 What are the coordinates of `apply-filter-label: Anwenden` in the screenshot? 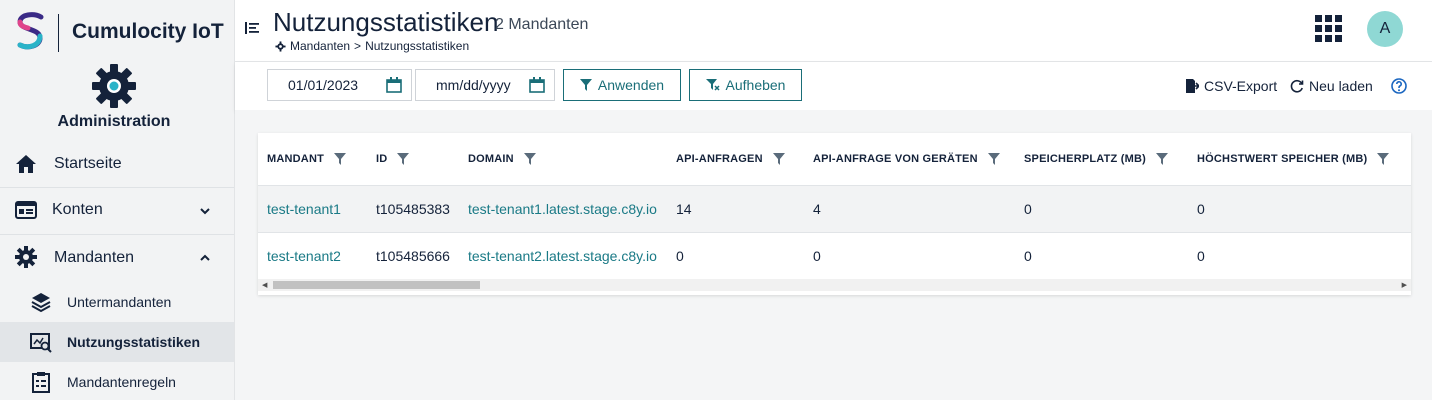 It's located at (631, 85).